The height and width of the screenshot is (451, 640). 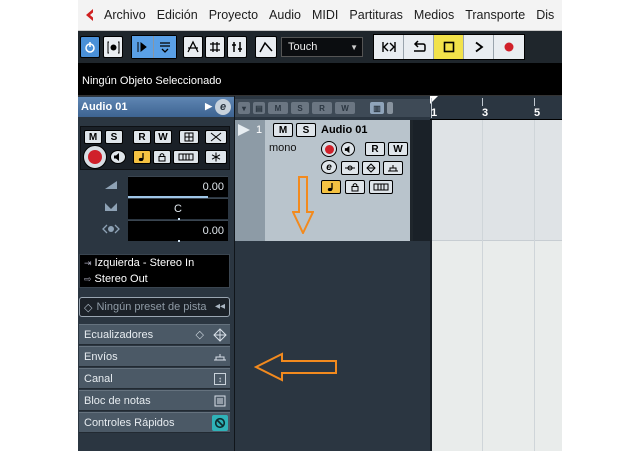 I want to click on track-lanes-button, so click(x=381, y=187).